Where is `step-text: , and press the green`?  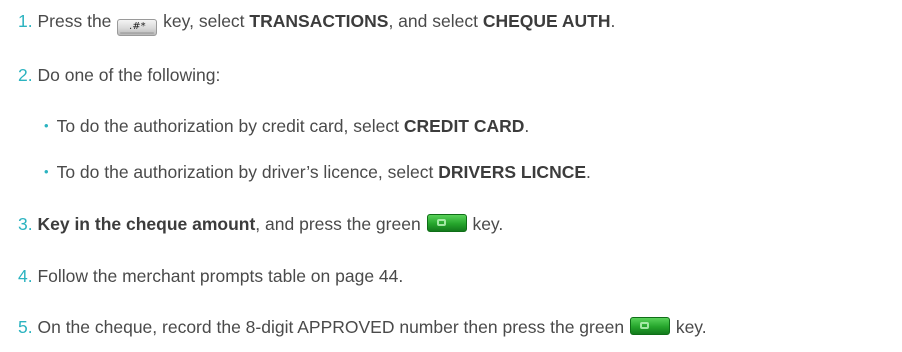
step-text: , and press the green is located at coordinates (338, 224).